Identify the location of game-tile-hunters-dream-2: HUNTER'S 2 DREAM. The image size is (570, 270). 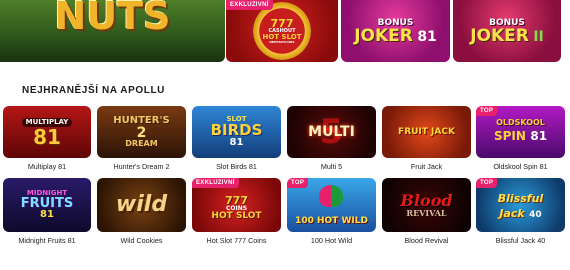
(141, 132).